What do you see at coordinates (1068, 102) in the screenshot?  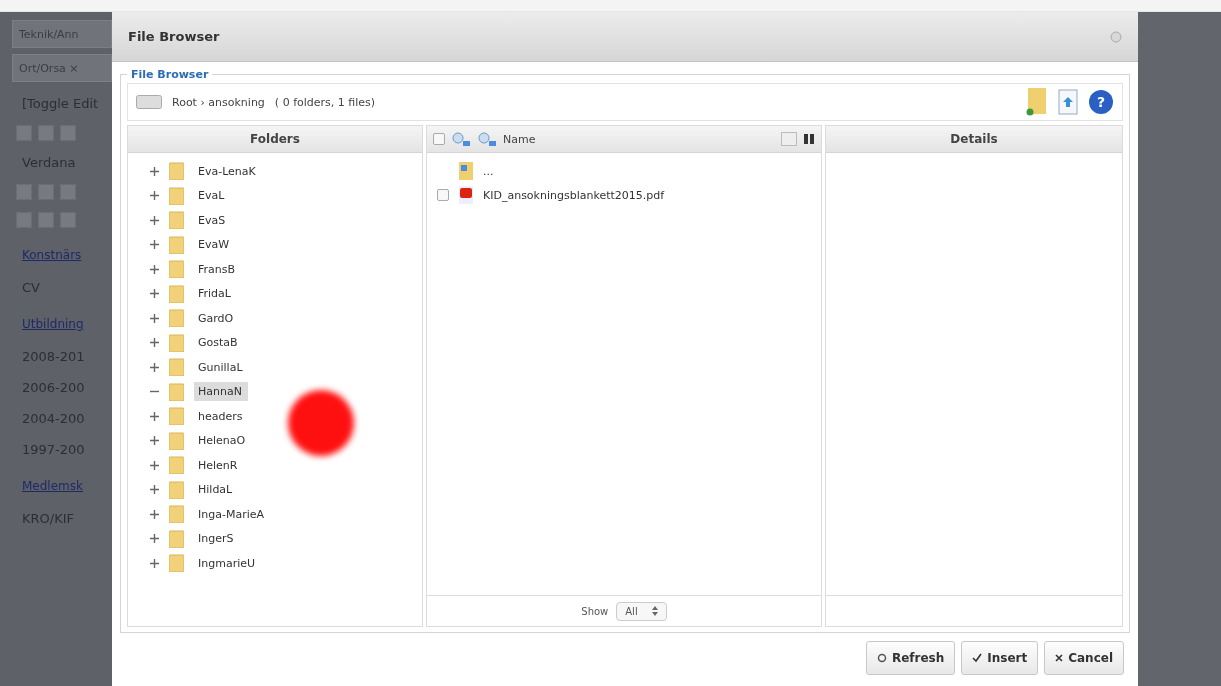 I see `upload-file-icon` at bounding box center [1068, 102].